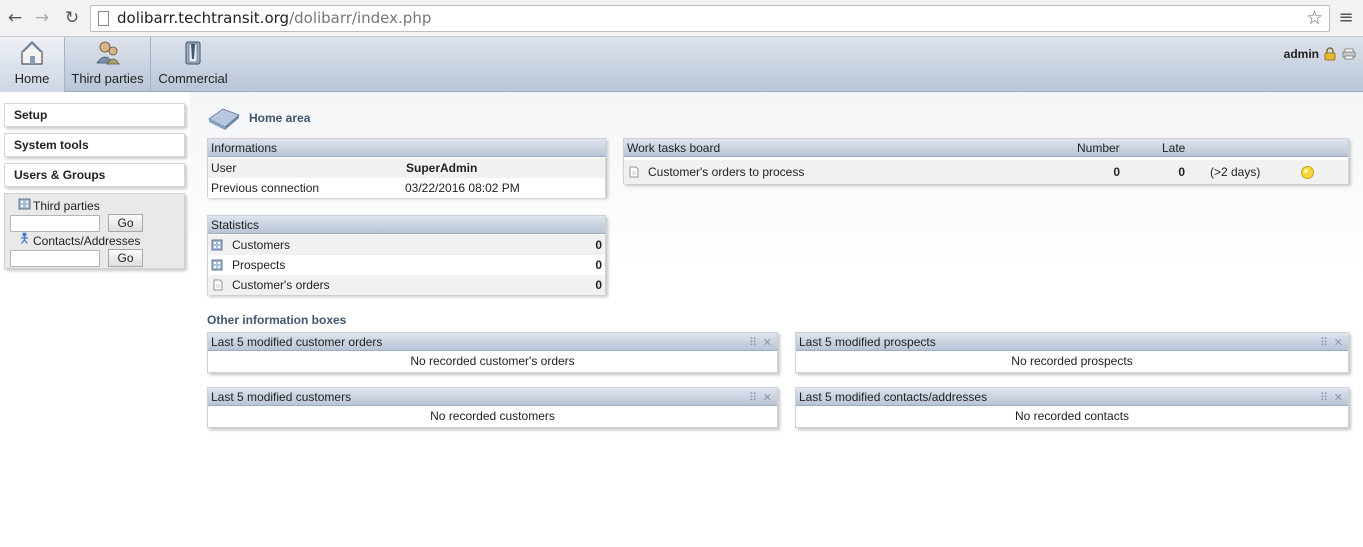 This screenshot has height=547, width=1363. What do you see at coordinates (258, 265) in the screenshot?
I see `stat-prospects-label: Prospects` at bounding box center [258, 265].